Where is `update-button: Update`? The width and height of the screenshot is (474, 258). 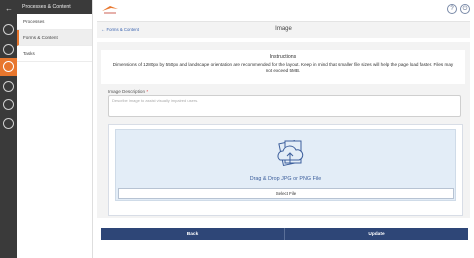
update-button: Update is located at coordinates (376, 234).